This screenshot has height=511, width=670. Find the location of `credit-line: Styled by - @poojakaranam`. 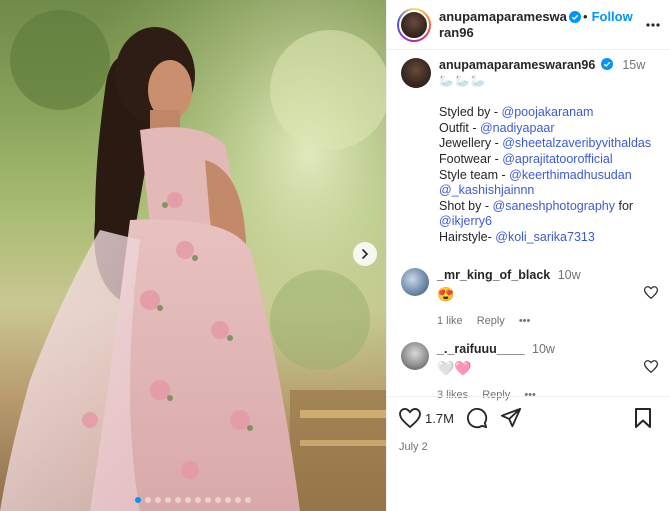

credit-line: Styled by - @poojakaranam is located at coordinates (545, 113).